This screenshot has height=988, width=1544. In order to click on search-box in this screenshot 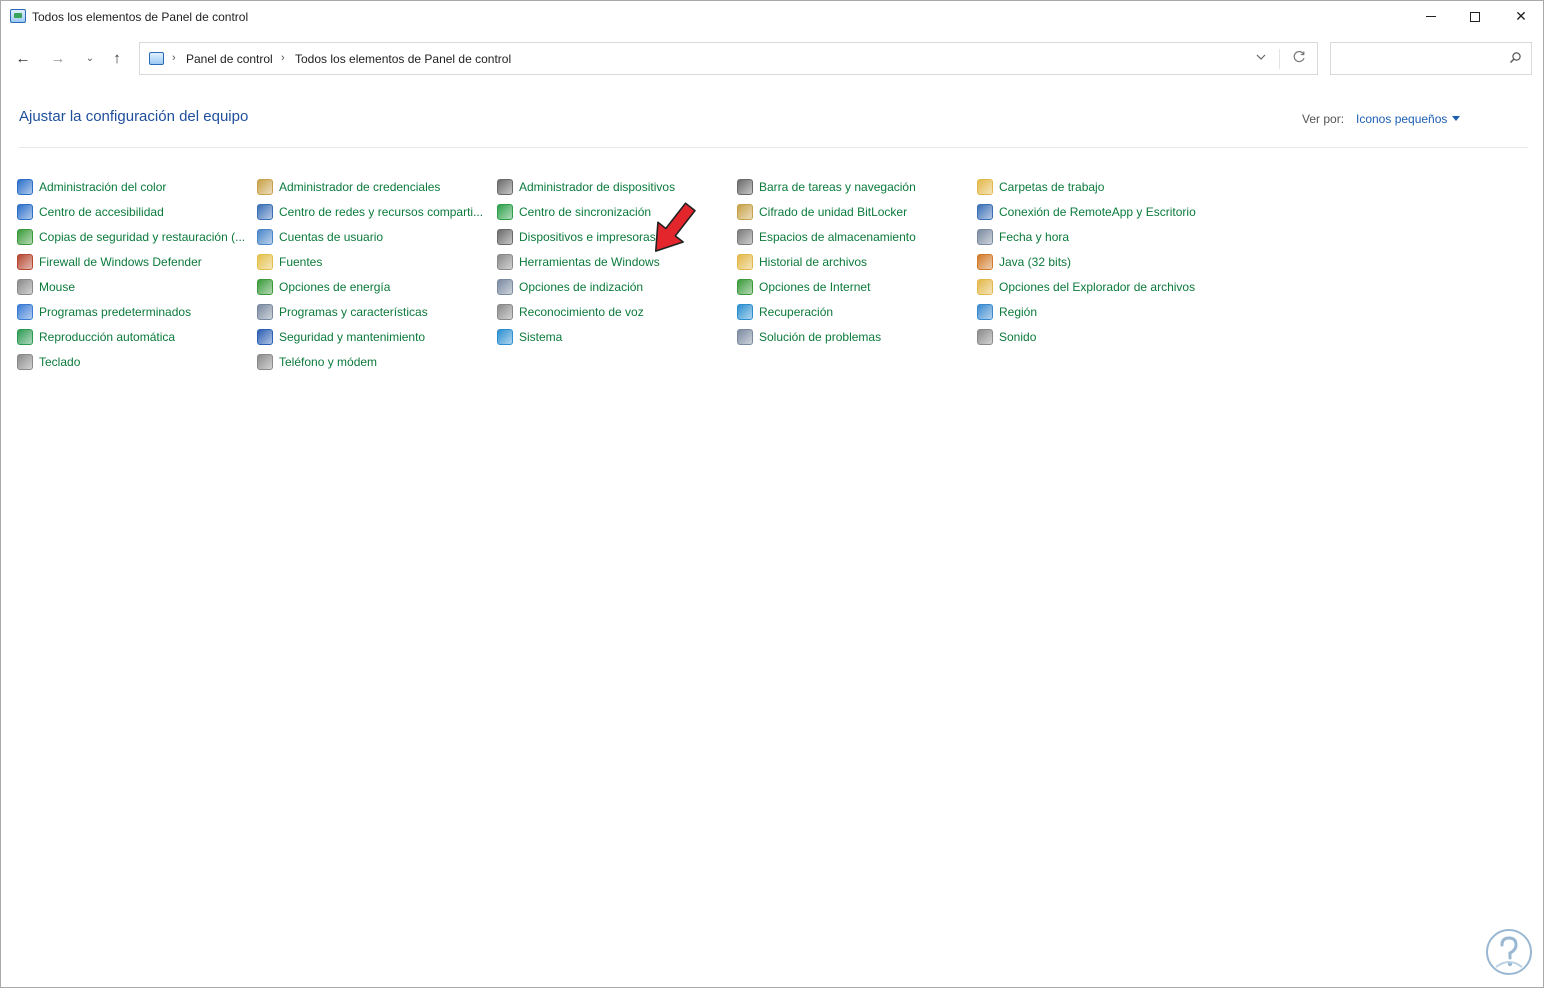, I will do `click(1431, 58)`.